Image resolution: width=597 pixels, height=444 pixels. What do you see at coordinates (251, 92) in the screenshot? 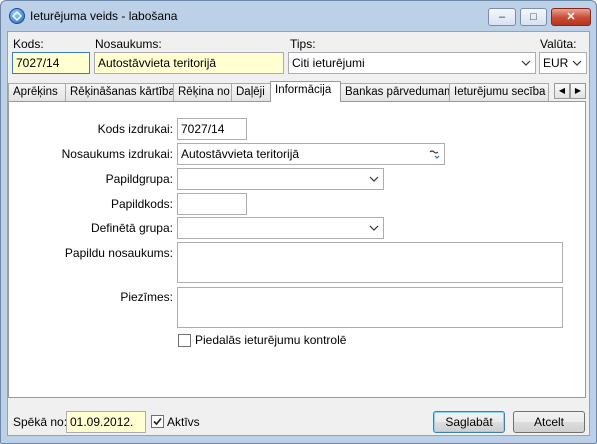
I see `tab-daleji: Daļēji` at bounding box center [251, 92].